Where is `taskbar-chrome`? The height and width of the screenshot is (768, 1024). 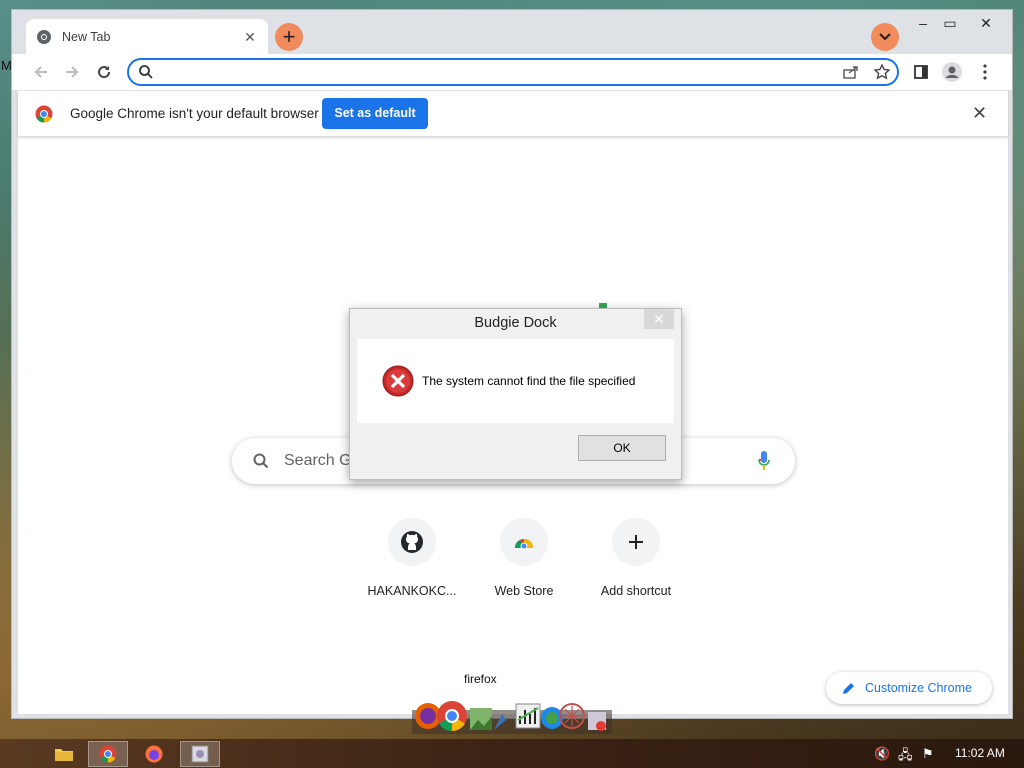
taskbar-chrome is located at coordinates (108, 754).